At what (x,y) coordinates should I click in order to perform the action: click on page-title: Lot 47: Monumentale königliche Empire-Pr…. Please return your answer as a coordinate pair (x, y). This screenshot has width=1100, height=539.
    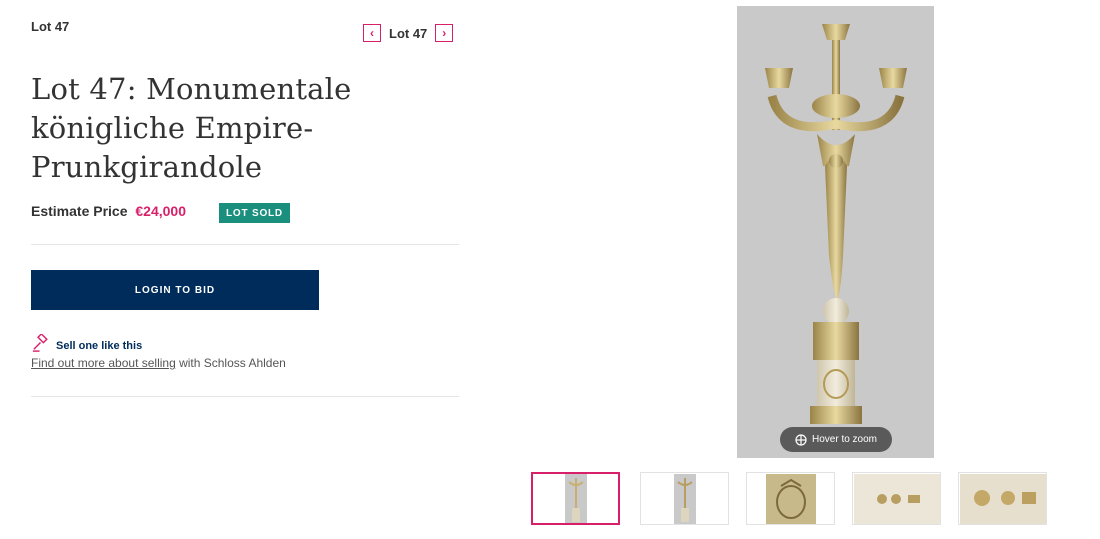
    Looking at the image, I should click on (191, 128).